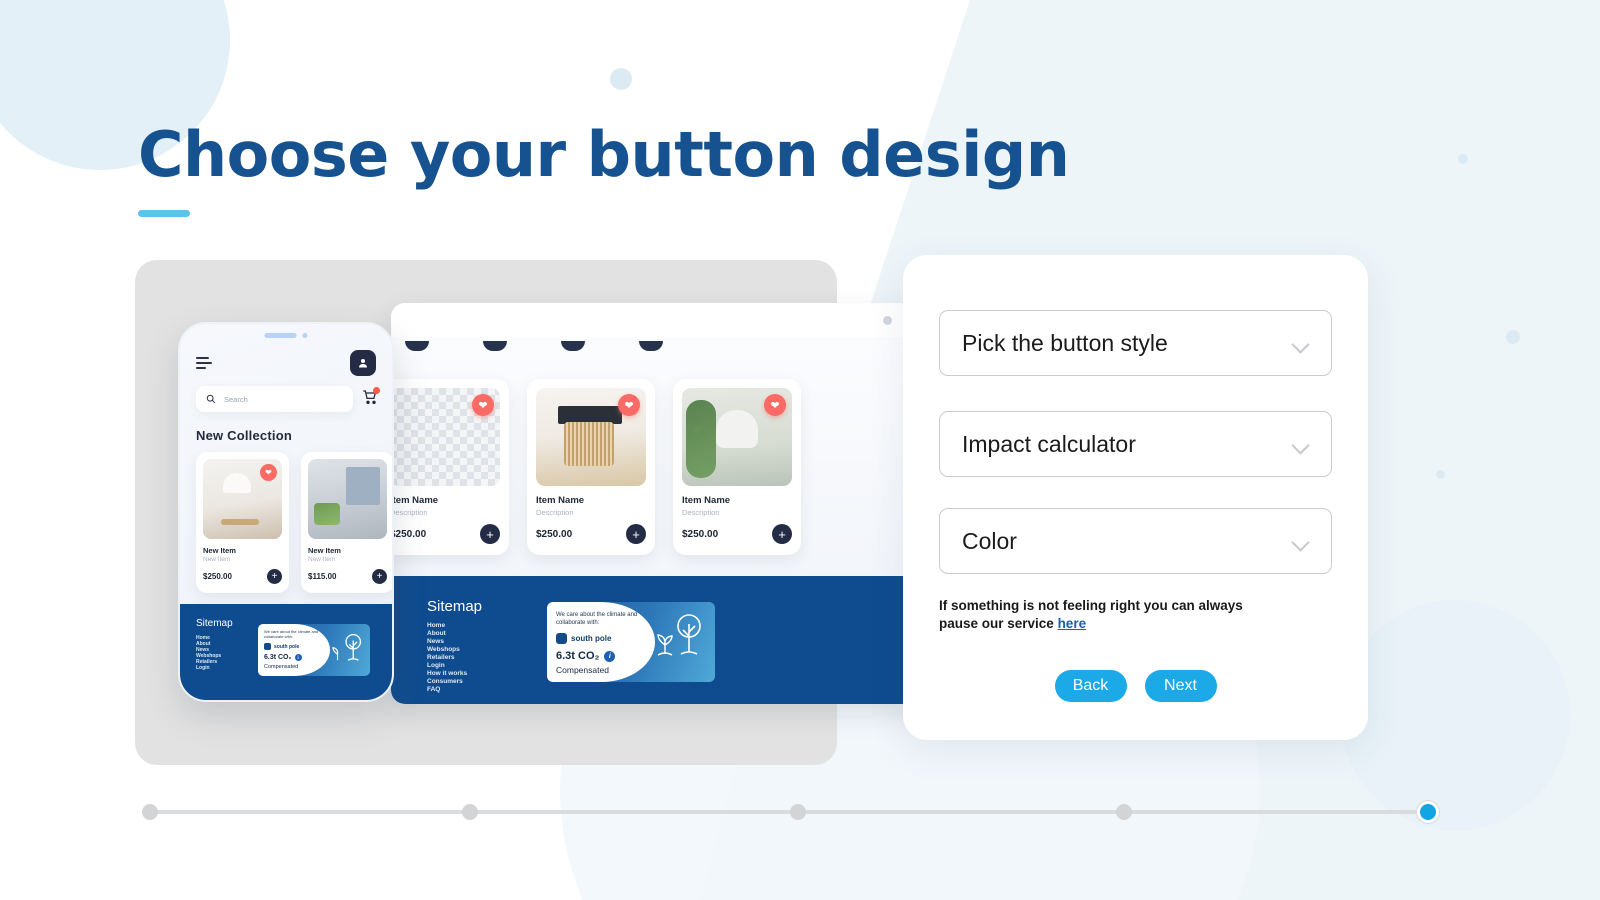 Image resolution: width=1600 pixels, height=900 pixels. What do you see at coordinates (1049, 443) in the screenshot?
I see `dropdown-label: Impact calculator` at bounding box center [1049, 443].